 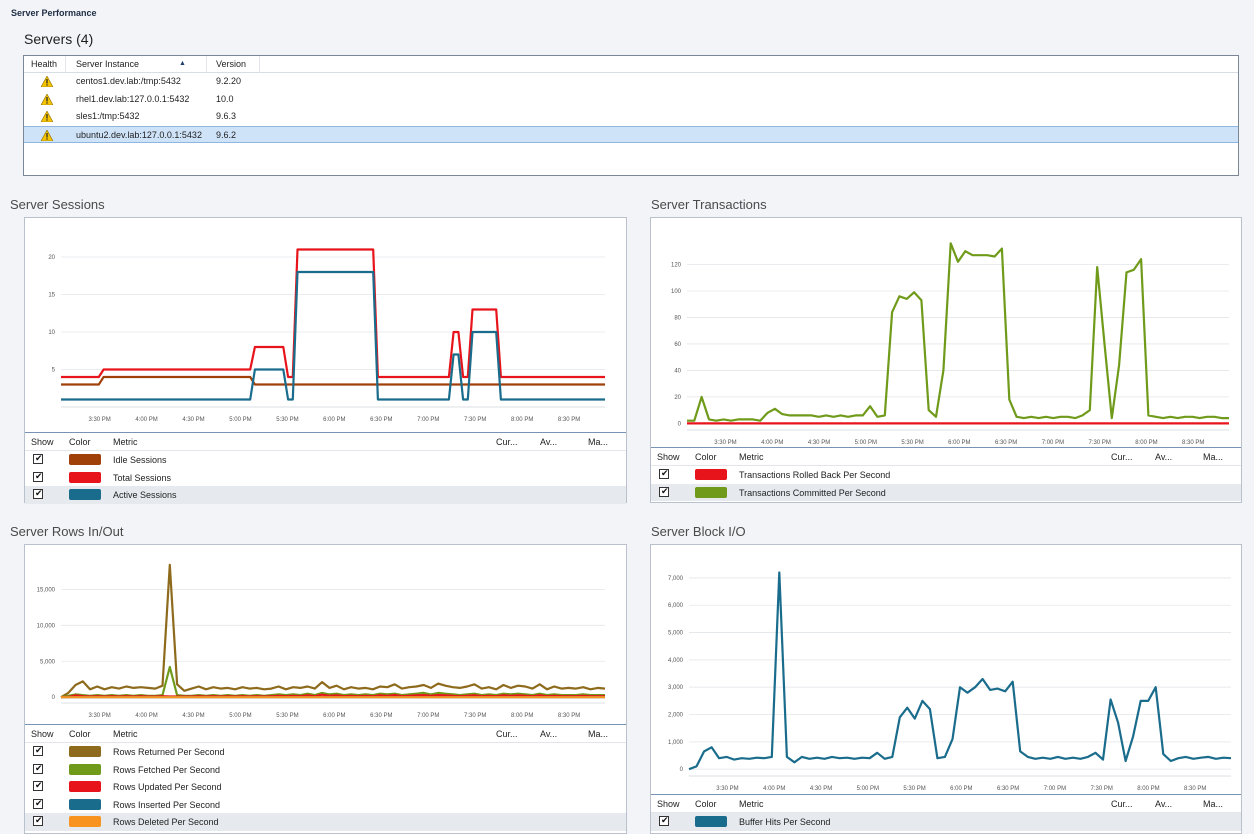 I want to click on legend-row: Rows Inserted Per Second, so click(x=325, y=805).